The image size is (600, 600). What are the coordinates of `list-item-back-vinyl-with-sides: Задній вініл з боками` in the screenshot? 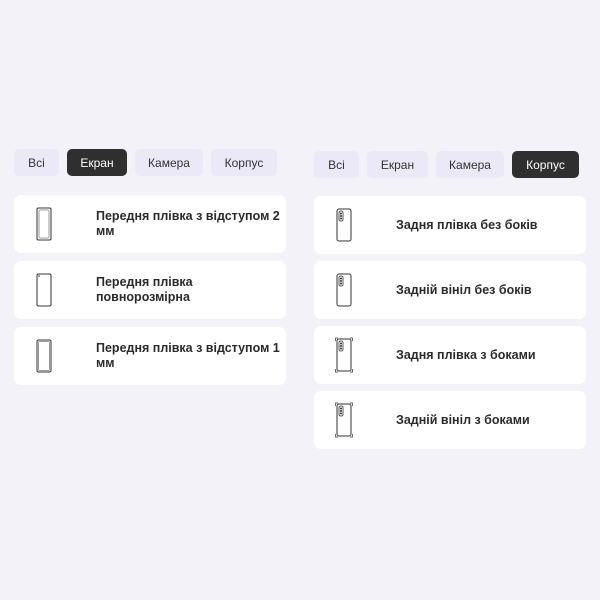 It's located at (450, 420).